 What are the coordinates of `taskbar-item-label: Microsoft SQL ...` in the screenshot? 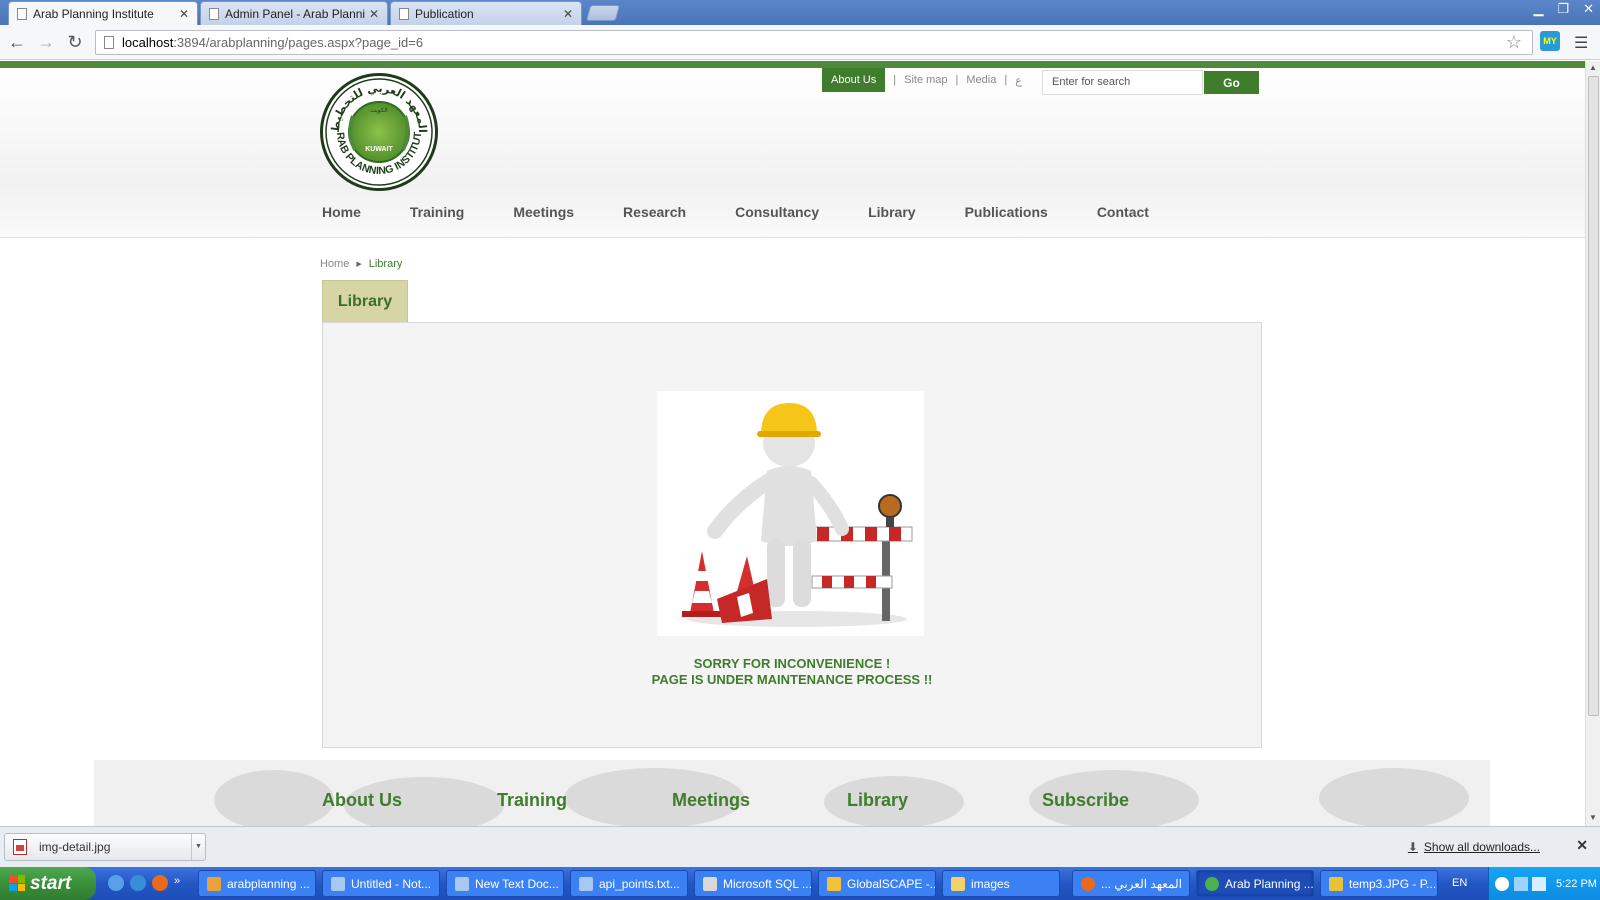 It's located at (767, 883).